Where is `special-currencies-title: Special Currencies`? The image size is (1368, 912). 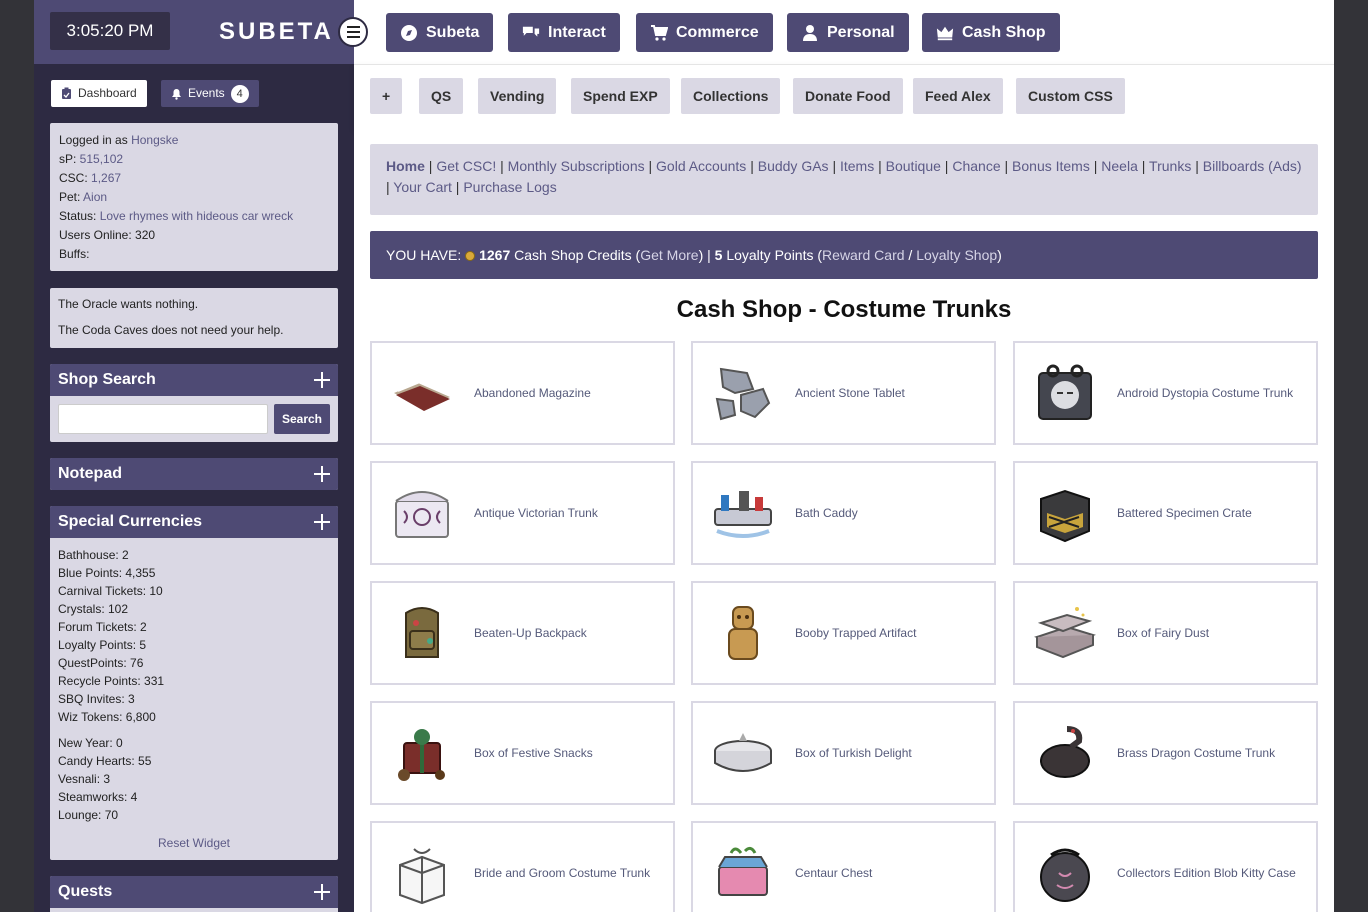 special-currencies-title: Special Currencies is located at coordinates (130, 521).